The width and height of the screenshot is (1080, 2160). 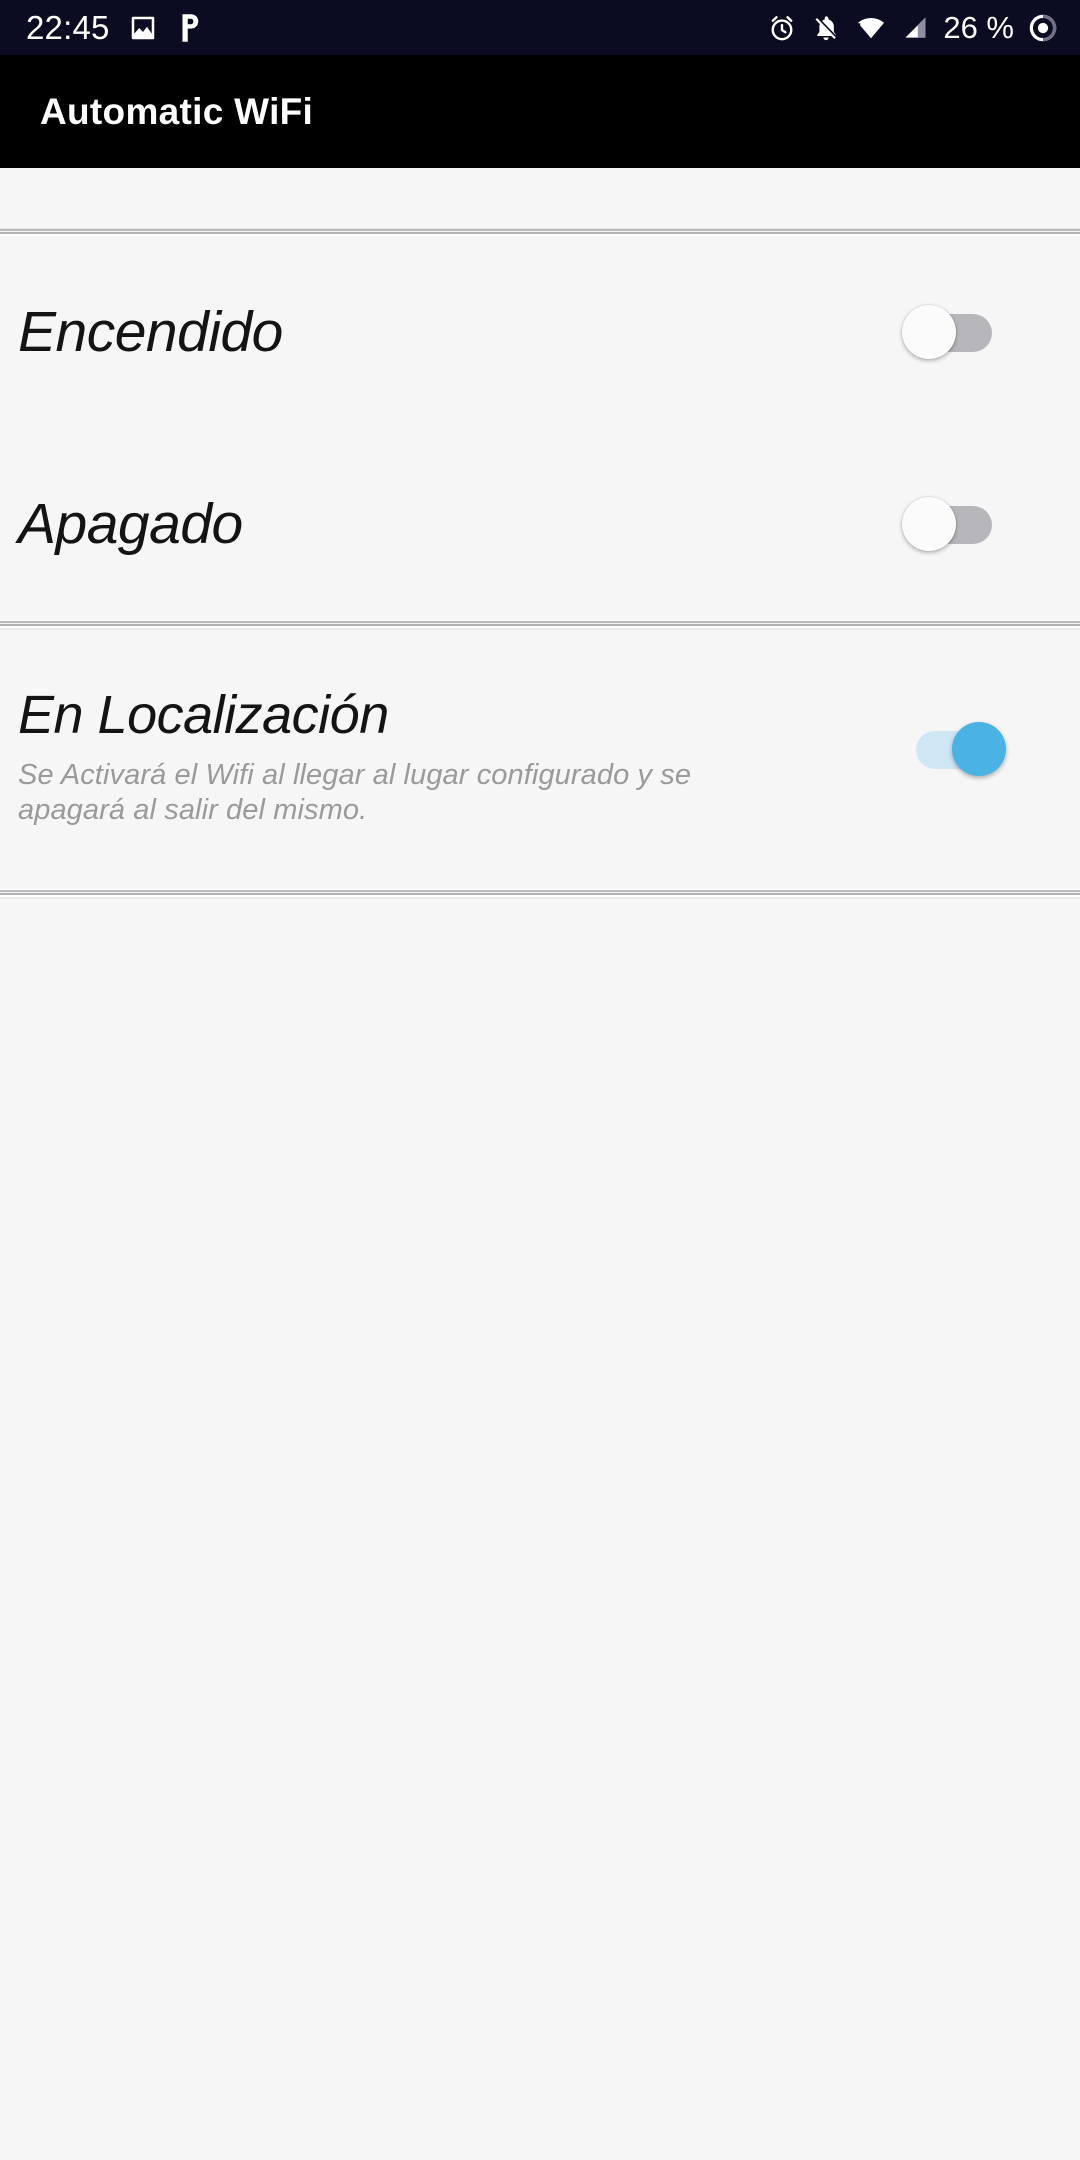 What do you see at coordinates (782, 27) in the screenshot?
I see `alarm-icon` at bounding box center [782, 27].